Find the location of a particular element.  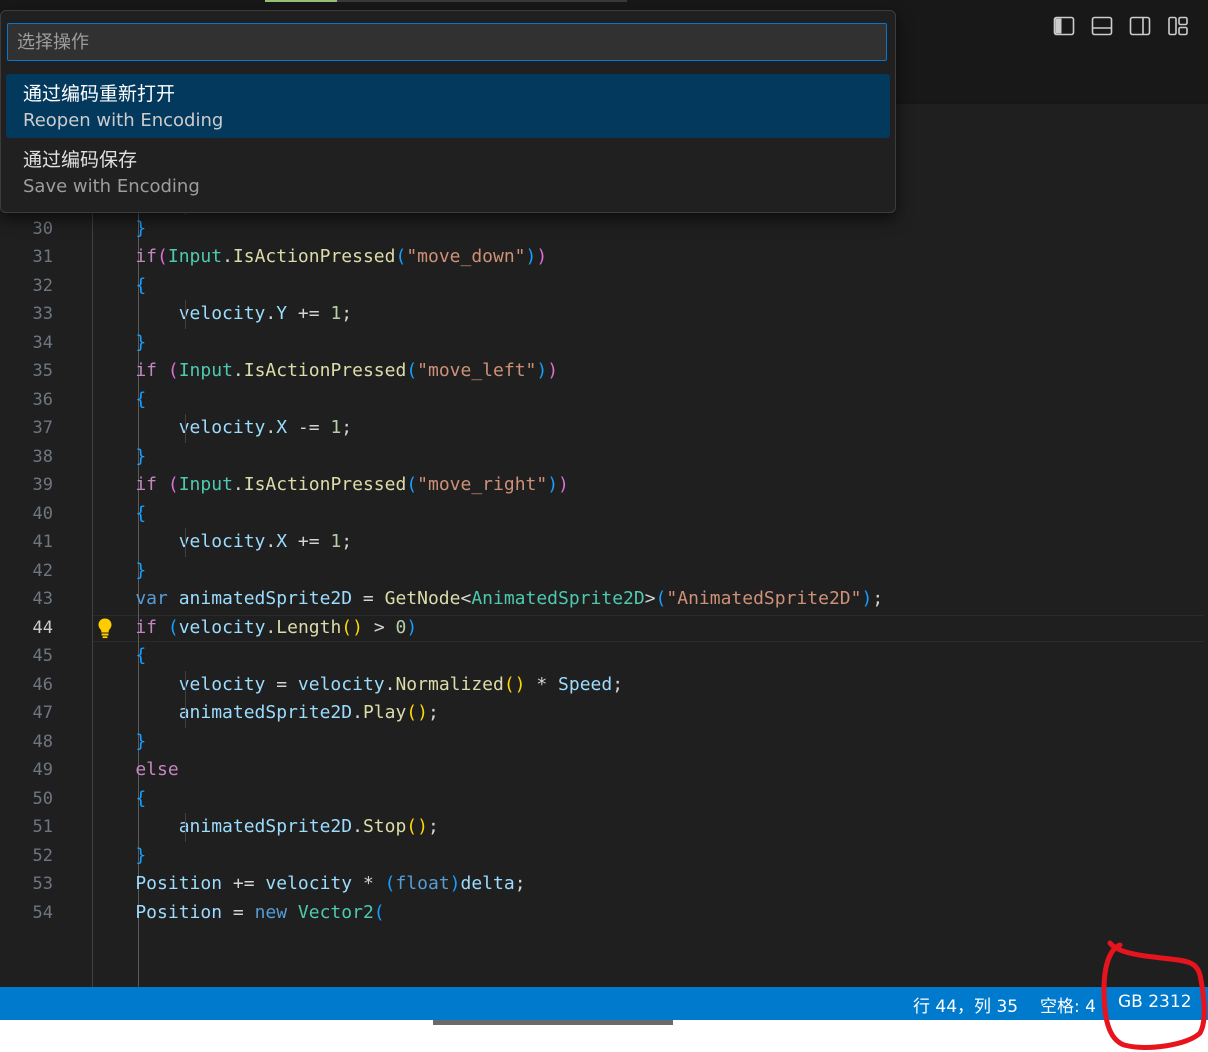

code-token: float is located at coordinates (422, 883).